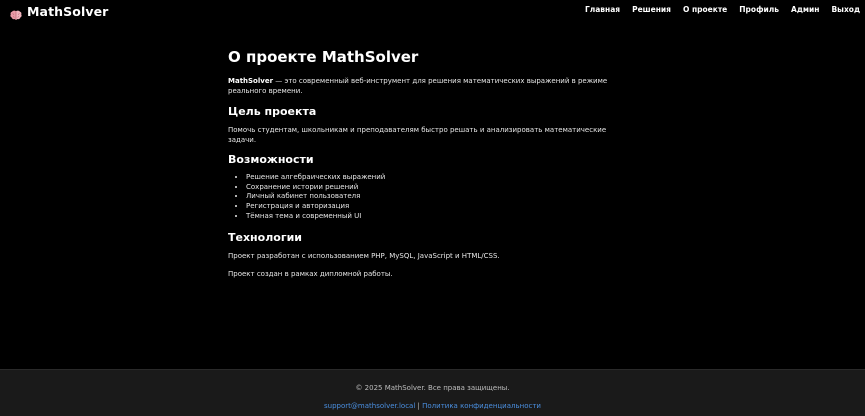 The height and width of the screenshot is (416, 865). What do you see at coordinates (437, 217) in the screenshot?
I see `list-item: Тёмная тема и современный UI` at bounding box center [437, 217].